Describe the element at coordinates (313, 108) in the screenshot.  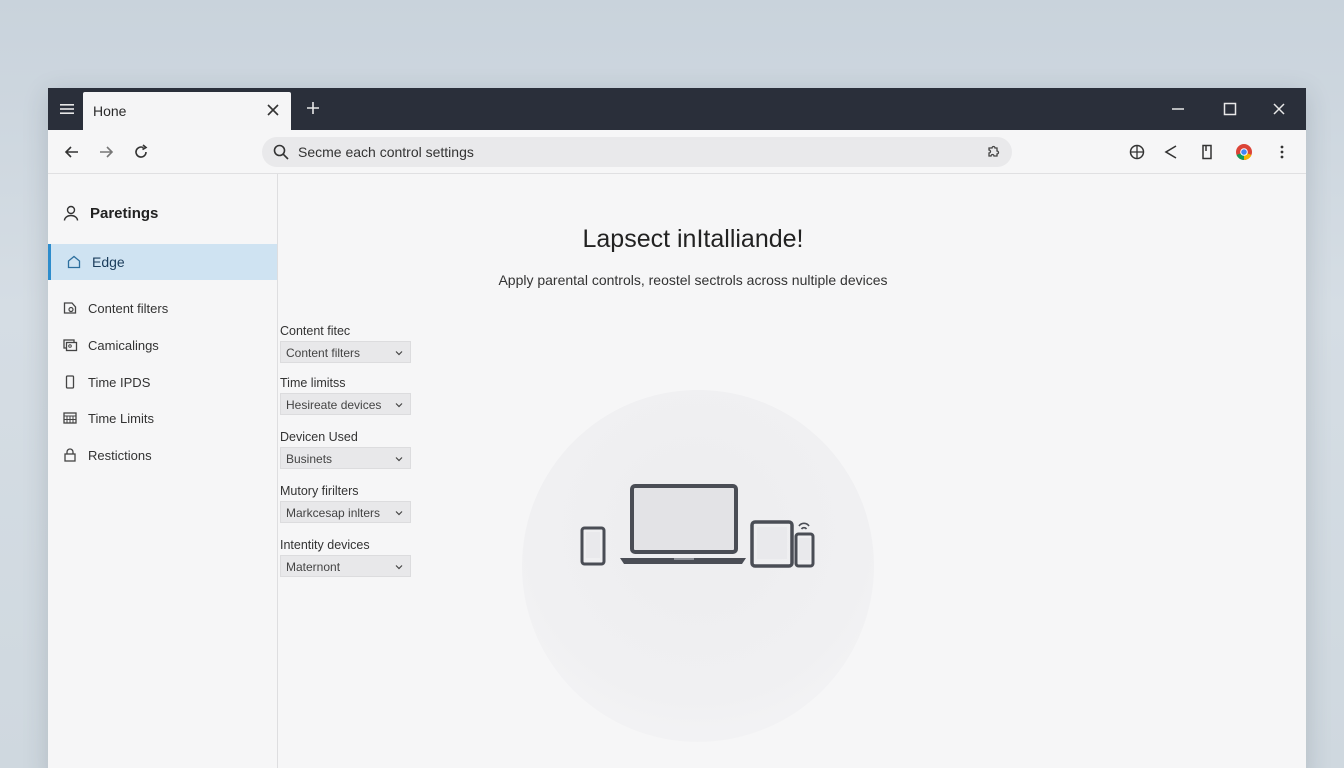
I see `new-tab-plus-icon` at that location.